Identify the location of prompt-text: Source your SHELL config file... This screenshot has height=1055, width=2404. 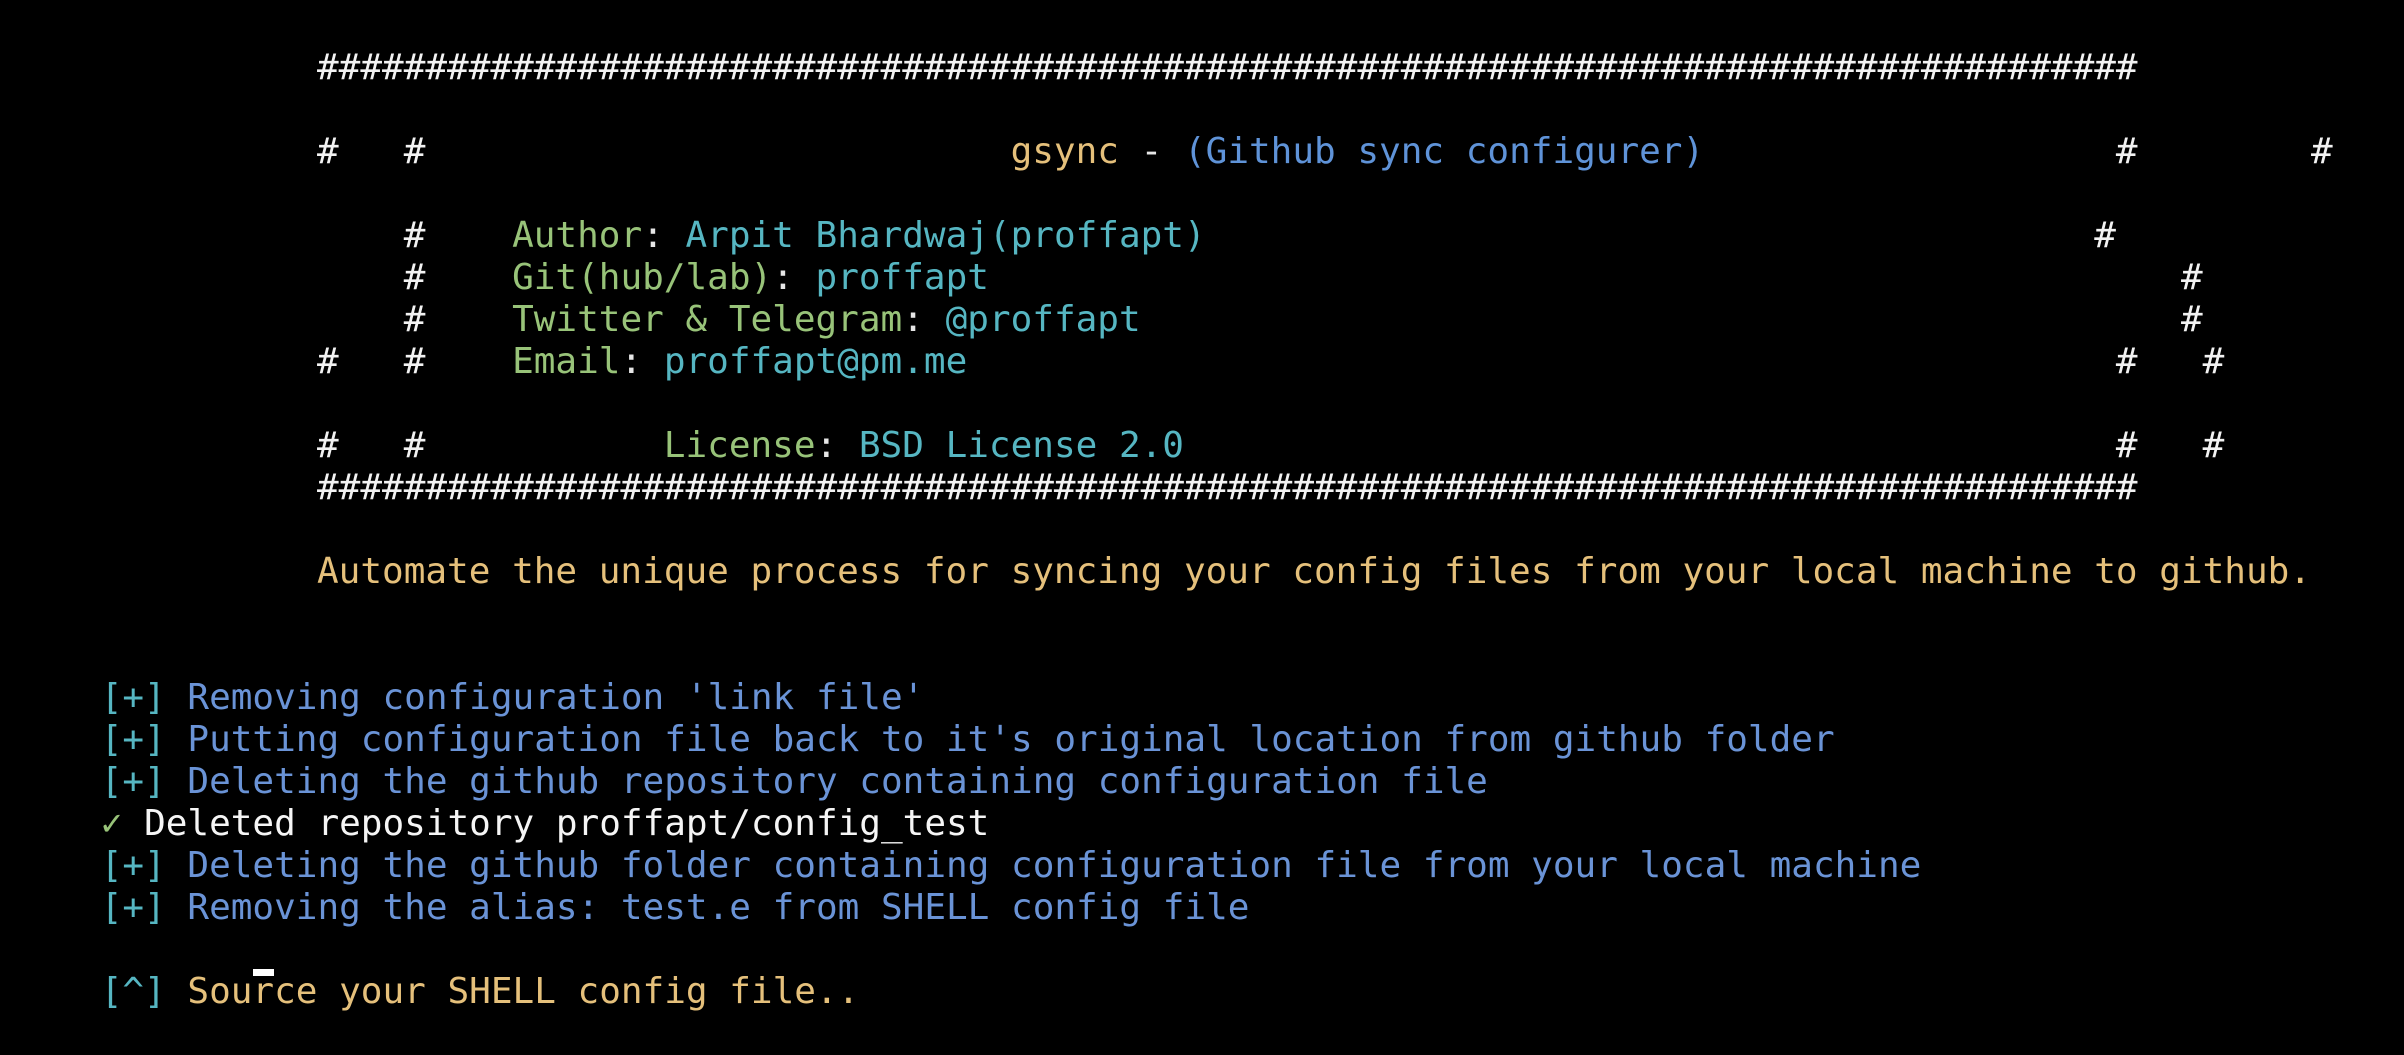
(512, 991).